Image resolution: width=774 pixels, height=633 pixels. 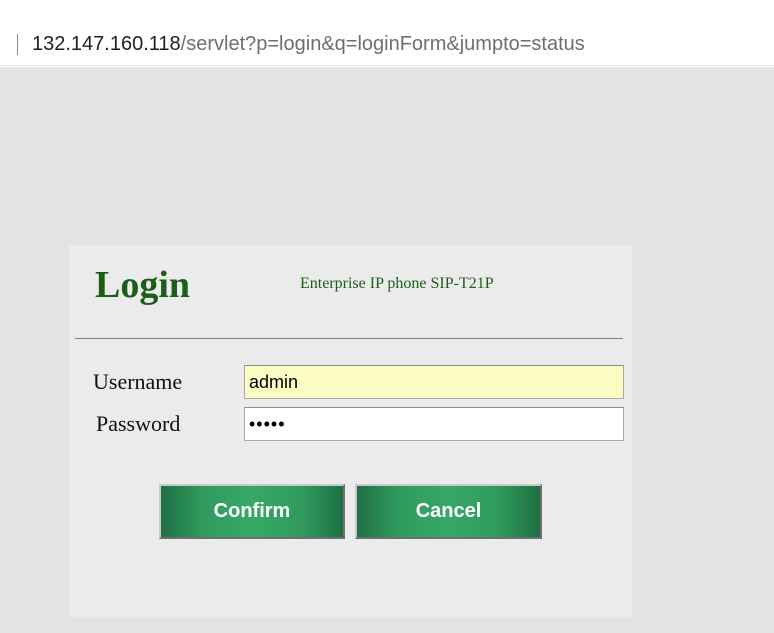 What do you see at coordinates (138, 423) in the screenshot?
I see `password-label: Password` at bounding box center [138, 423].